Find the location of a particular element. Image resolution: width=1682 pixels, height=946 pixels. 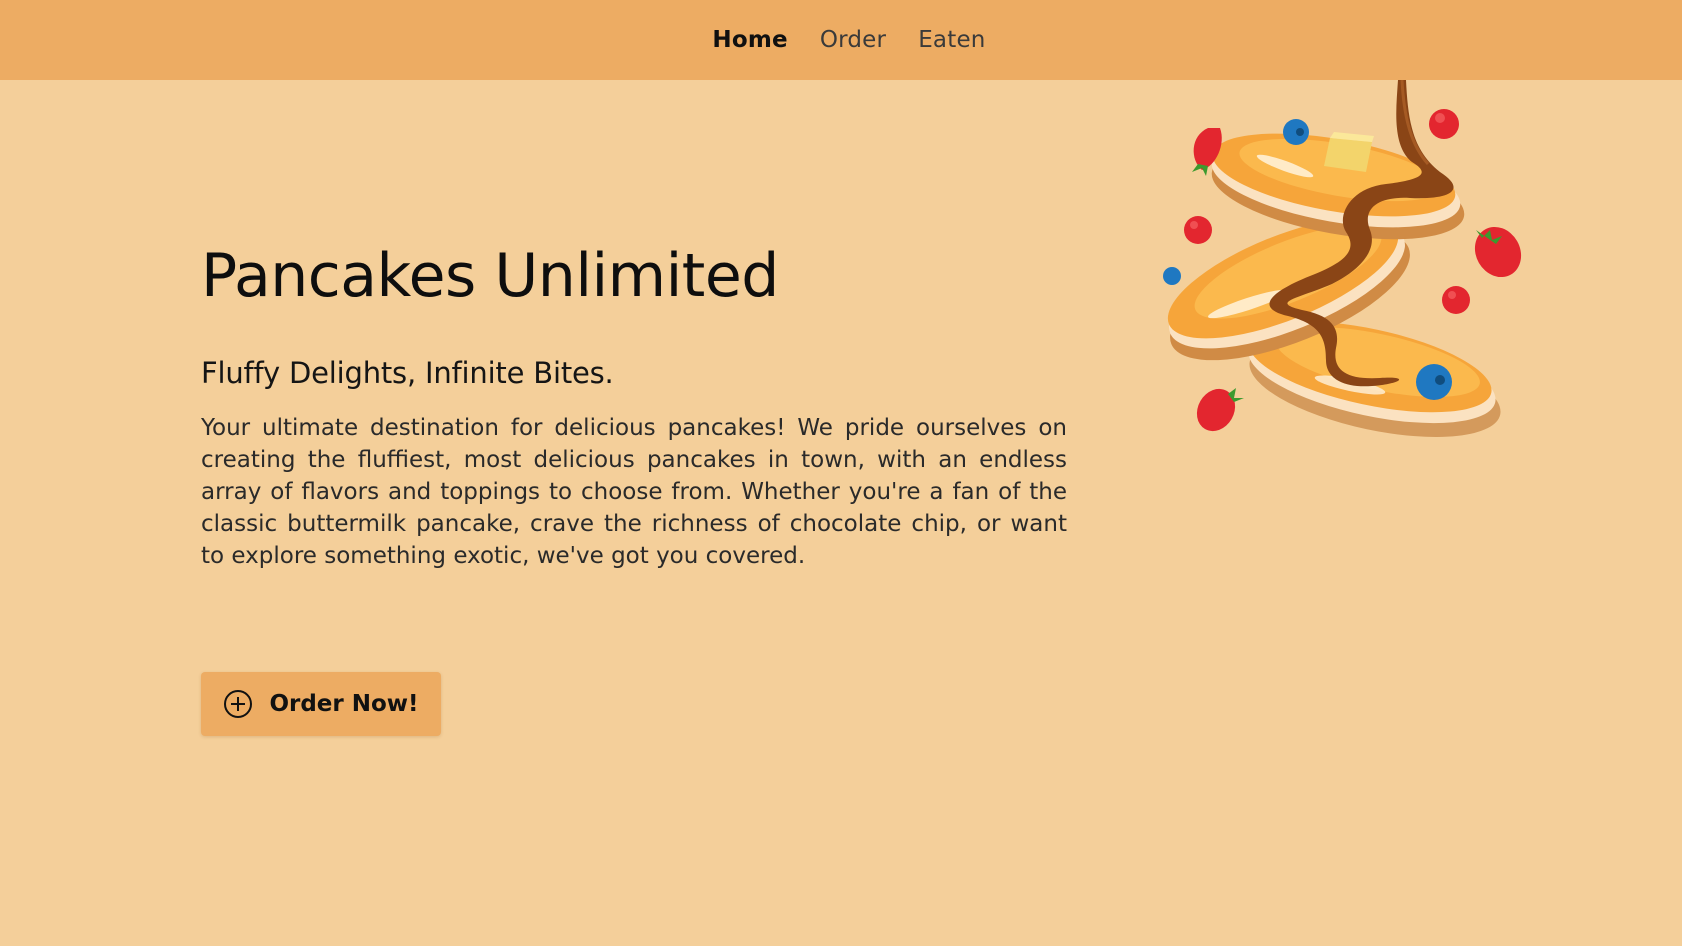

nav-home-link: Home is located at coordinates (749, 40).